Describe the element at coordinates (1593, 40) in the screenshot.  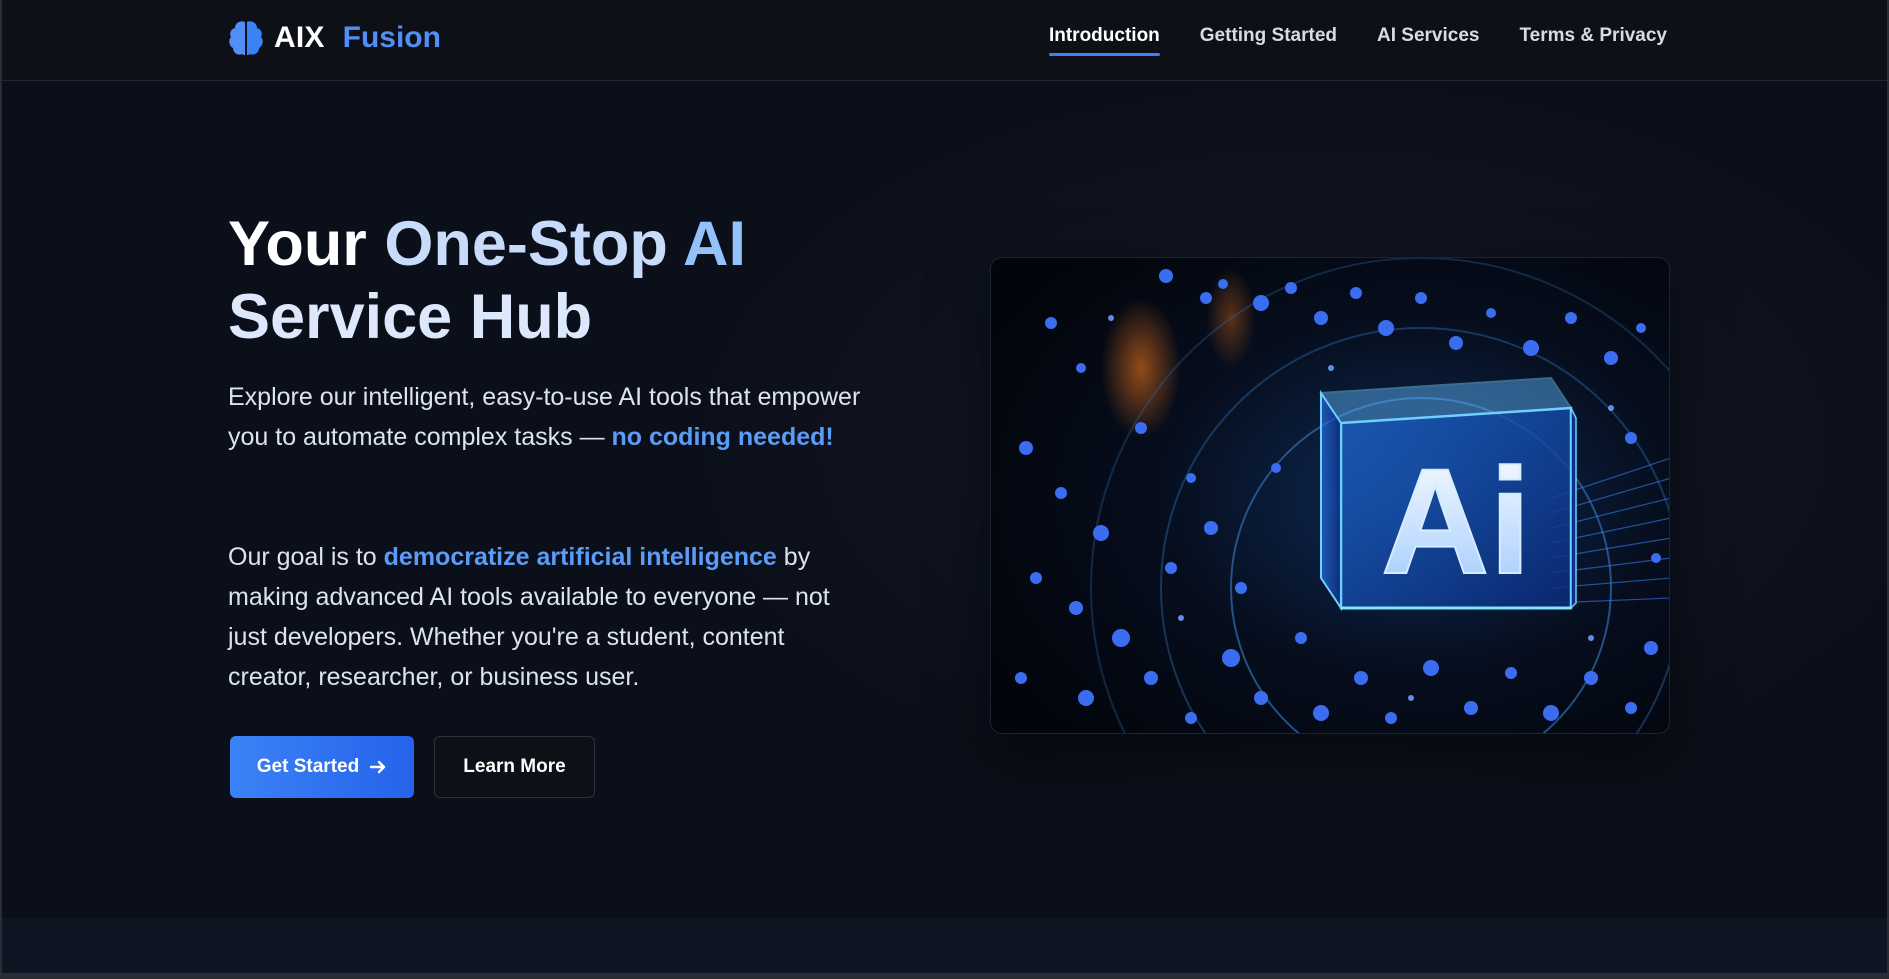
I see `nav-terms-privacy: Terms & Privacy` at that location.